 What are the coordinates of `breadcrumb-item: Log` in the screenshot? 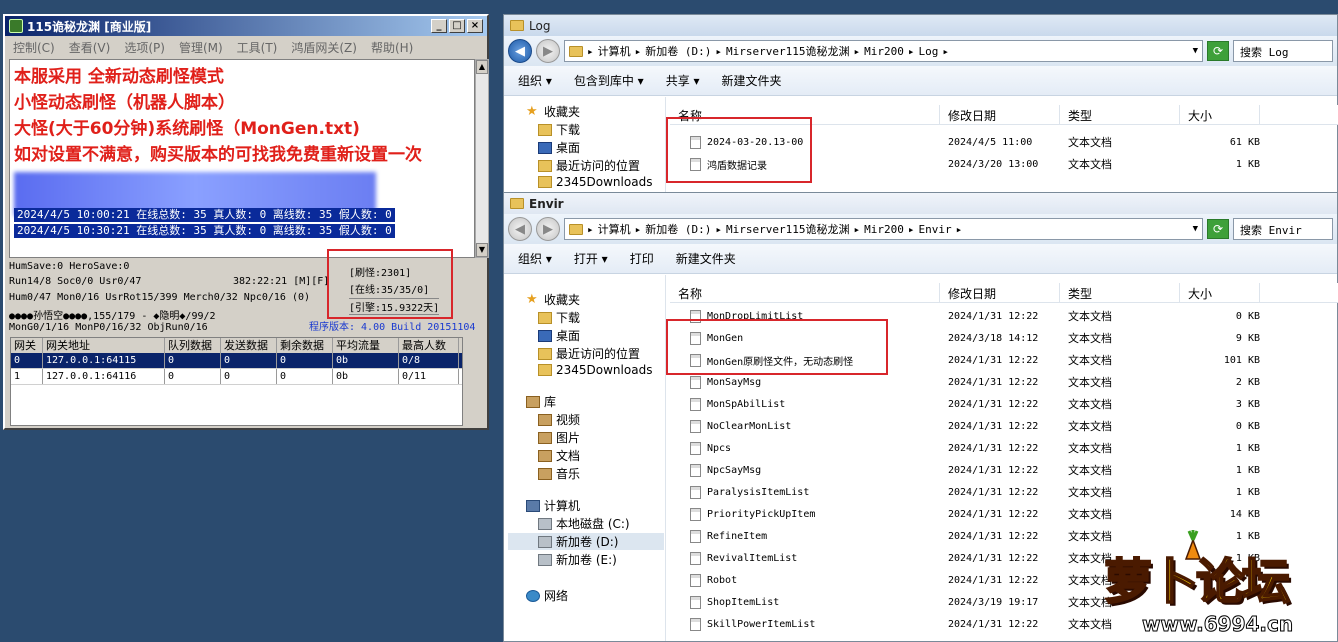 It's located at (928, 51).